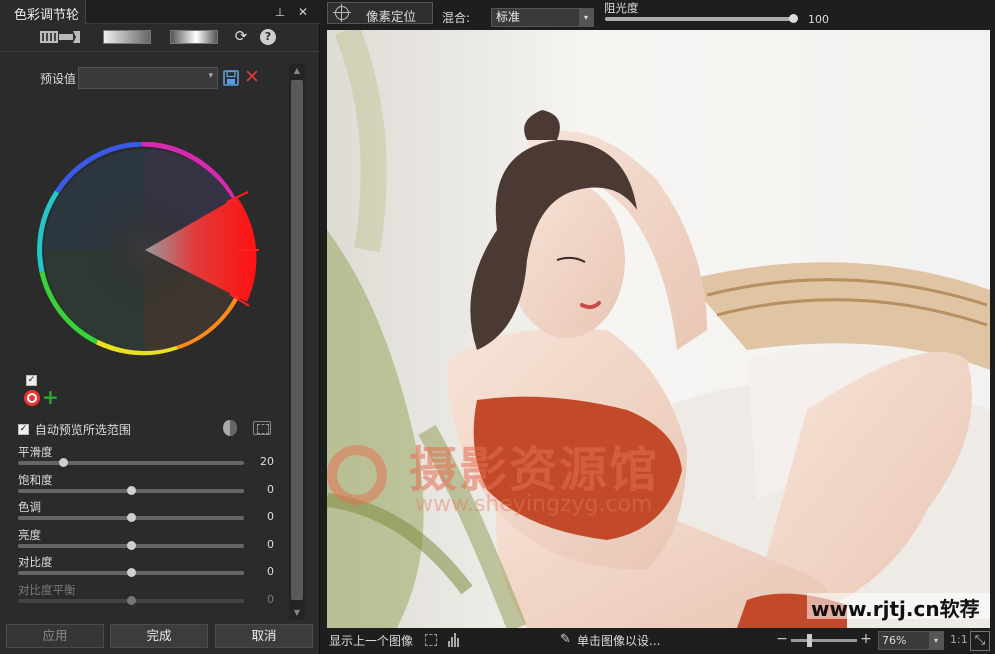 The width and height of the screenshot is (995, 654). I want to click on status-bar: 显示上一个图像 ✎ 单击图像以设... − + 76% ▾ 1:1 ⤡, so click(658, 641).